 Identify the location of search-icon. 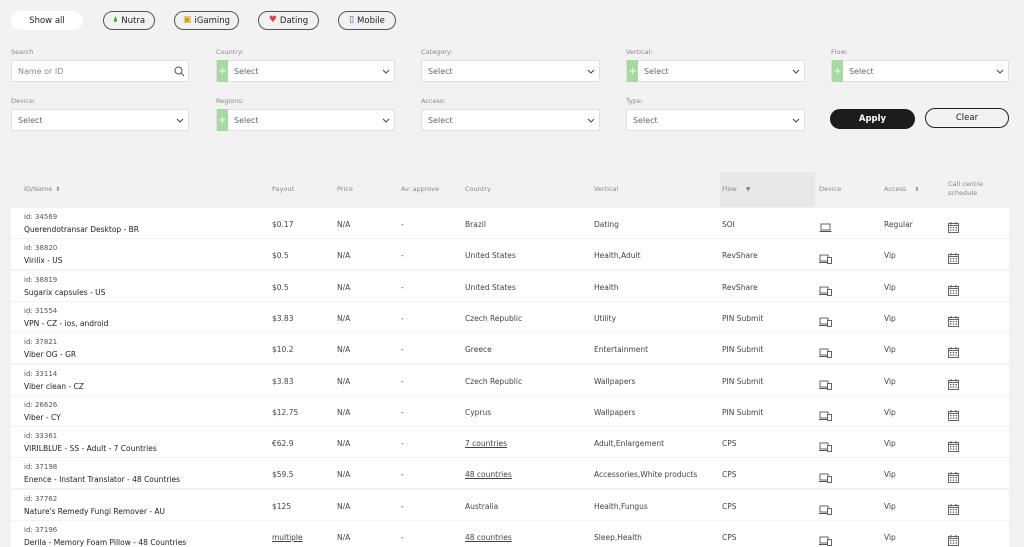
(179, 71).